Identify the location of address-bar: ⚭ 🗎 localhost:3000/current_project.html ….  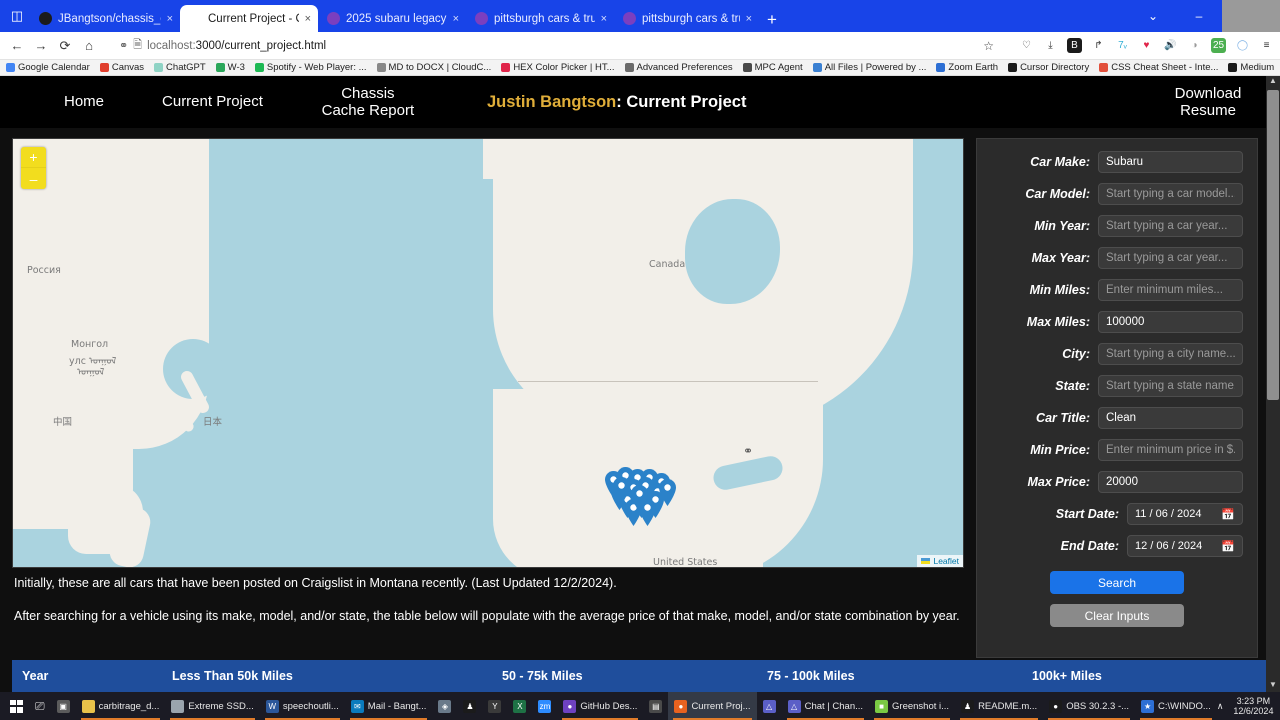
(556, 45).